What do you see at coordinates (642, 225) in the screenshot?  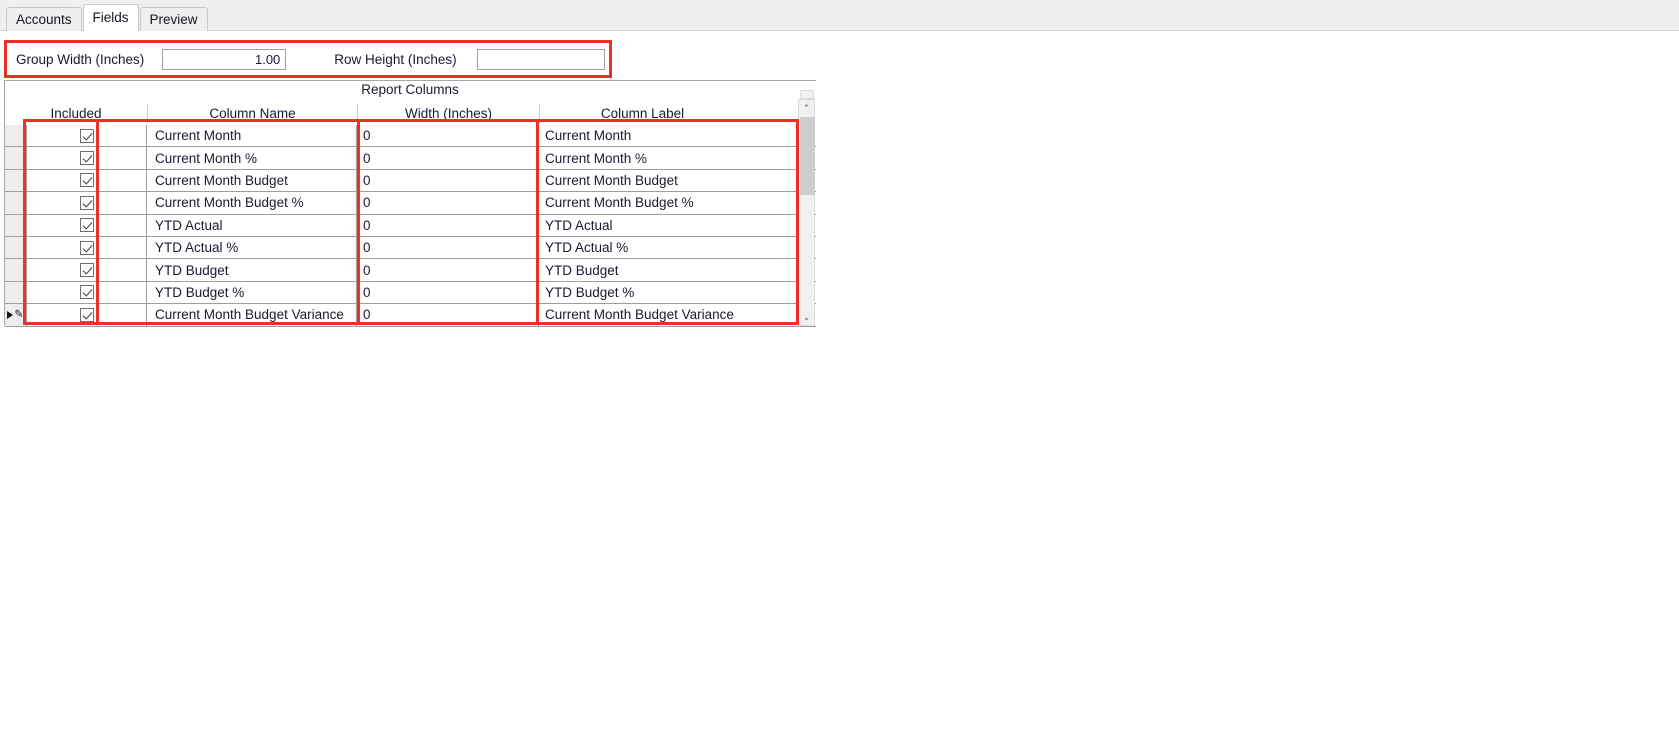 I see `column-label-cell: YTD Actual` at bounding box center [642, 225].